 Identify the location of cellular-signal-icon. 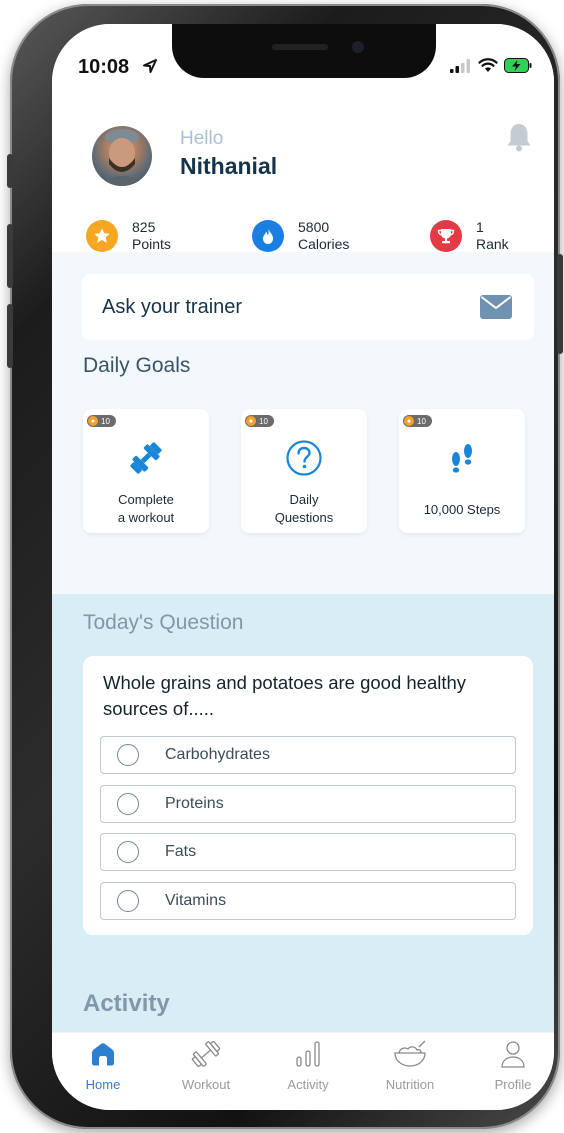
(460, 65).